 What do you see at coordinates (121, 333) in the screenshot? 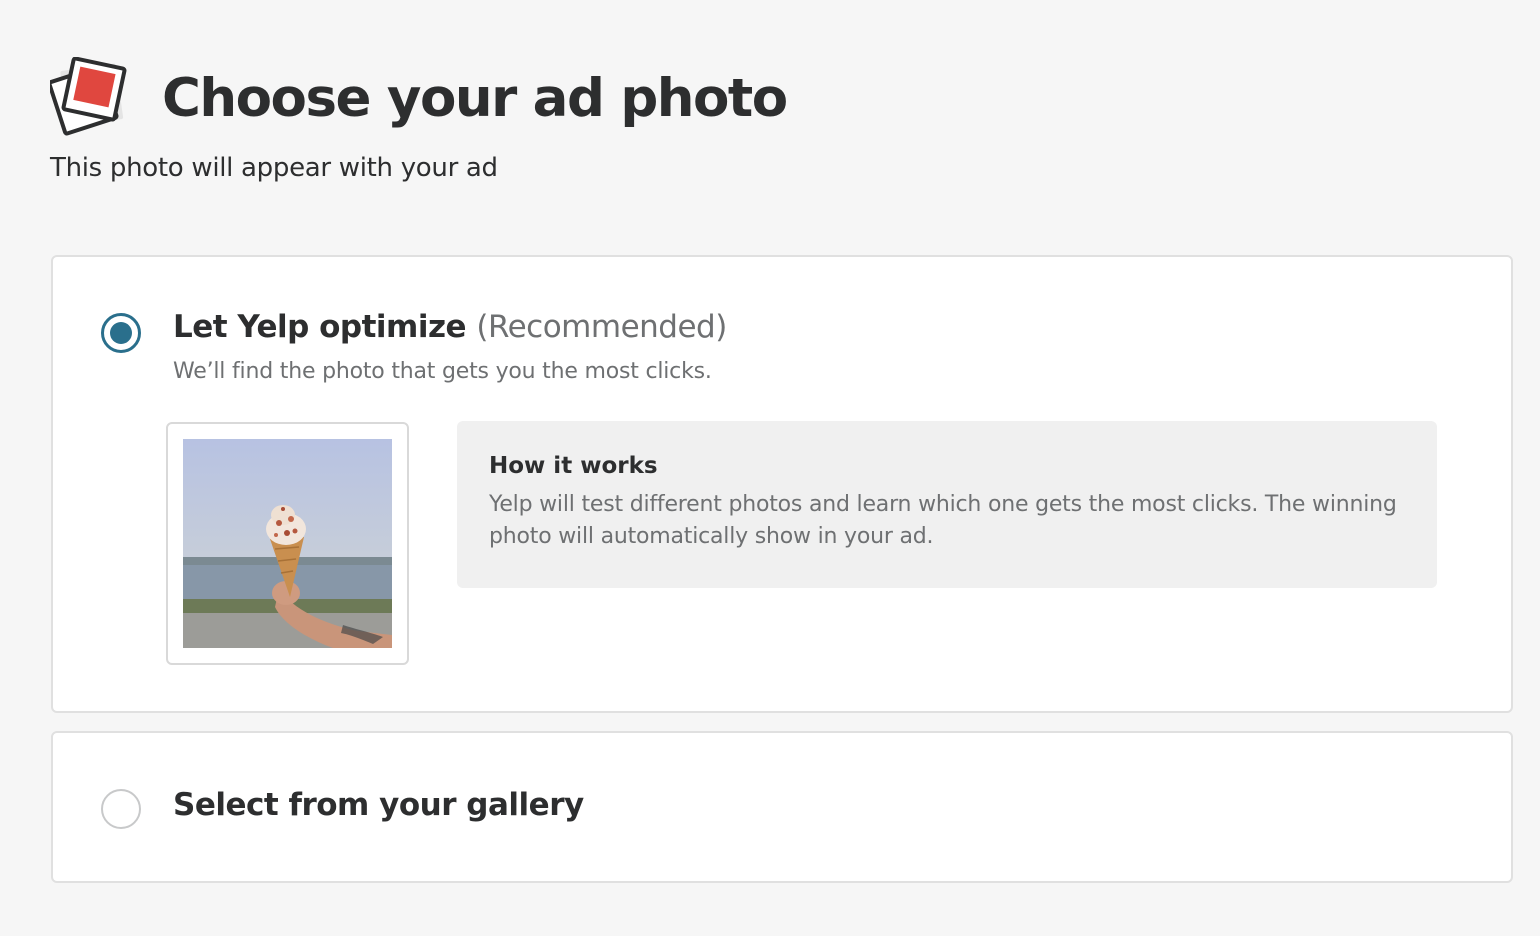
I see `radio-optimize` at bounding box center [121, 333].